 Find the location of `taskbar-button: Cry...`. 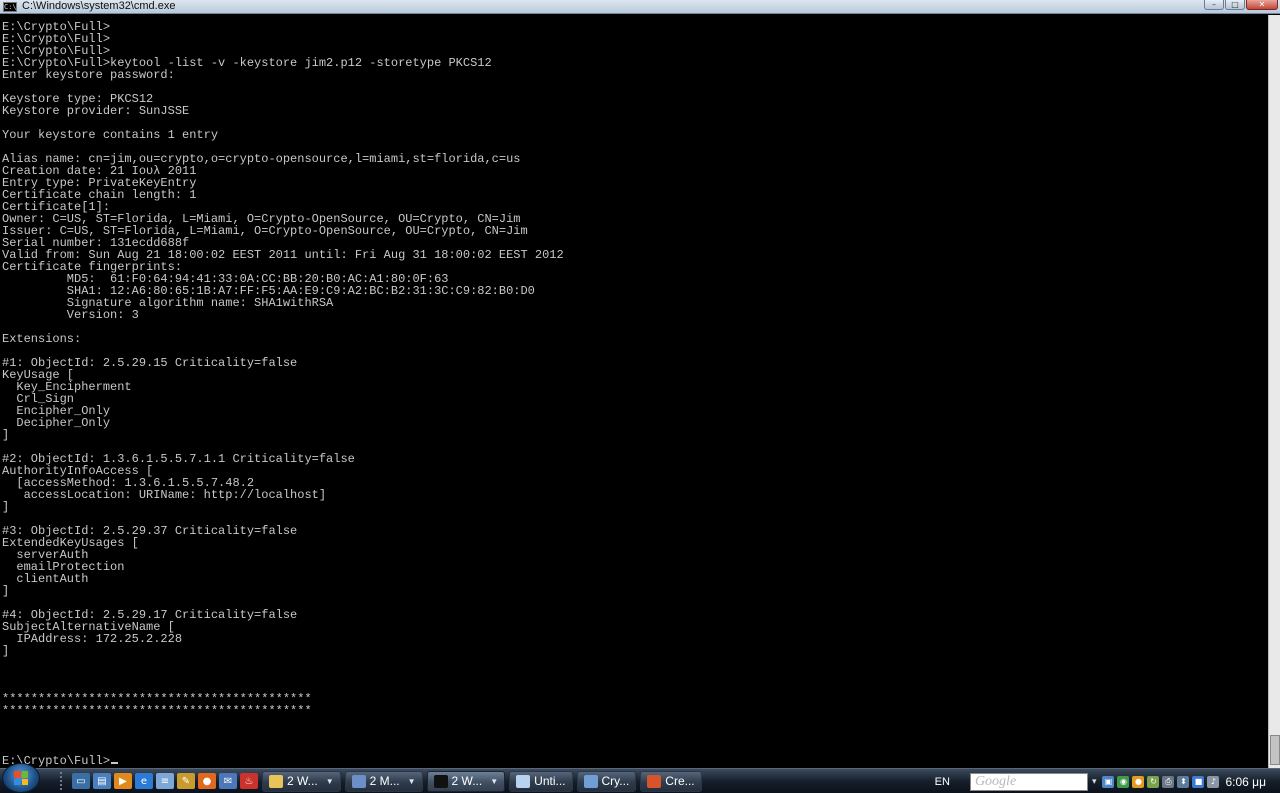

taskbar-button: Cry... is located at coordinates (606, 781).